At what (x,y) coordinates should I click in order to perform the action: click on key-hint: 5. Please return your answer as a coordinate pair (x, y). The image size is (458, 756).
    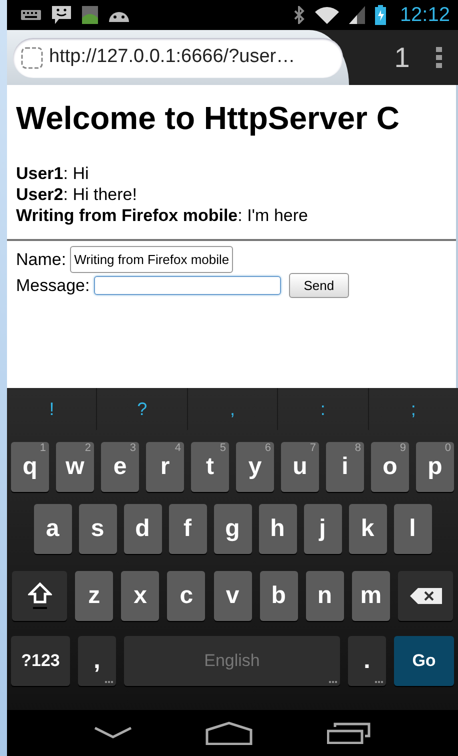
    Looking at the image, I should click on (223, 448).